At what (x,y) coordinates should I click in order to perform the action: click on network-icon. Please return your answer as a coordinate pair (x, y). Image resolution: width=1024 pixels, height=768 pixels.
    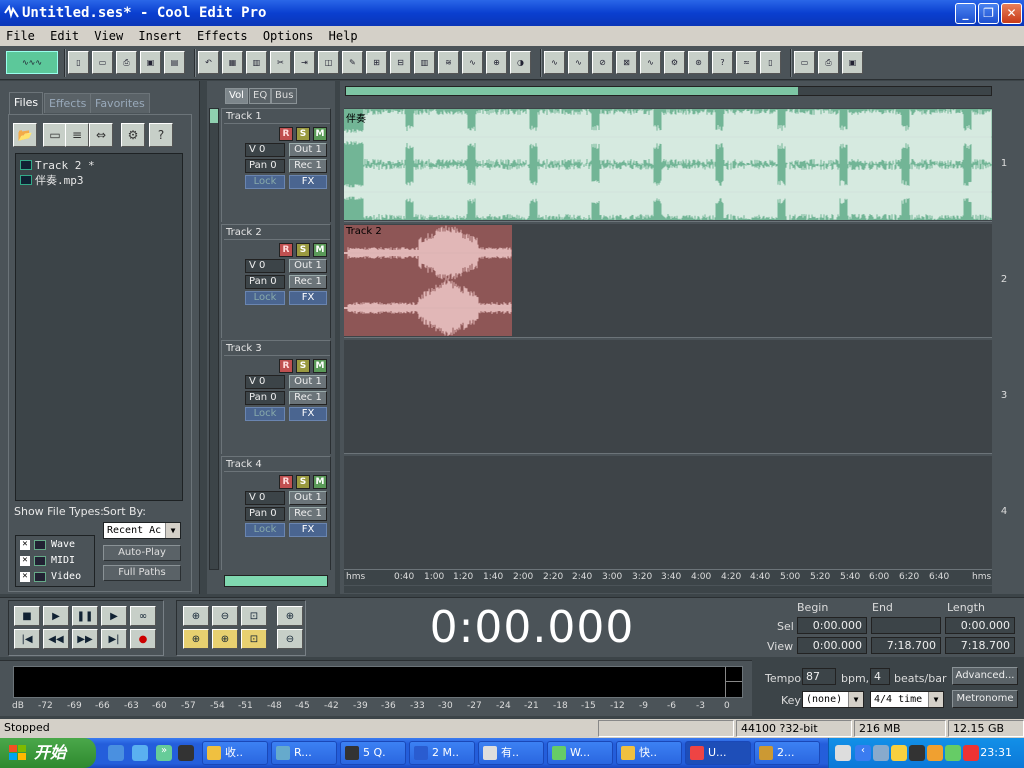
    Looking at the image, I should click on (881, 753).